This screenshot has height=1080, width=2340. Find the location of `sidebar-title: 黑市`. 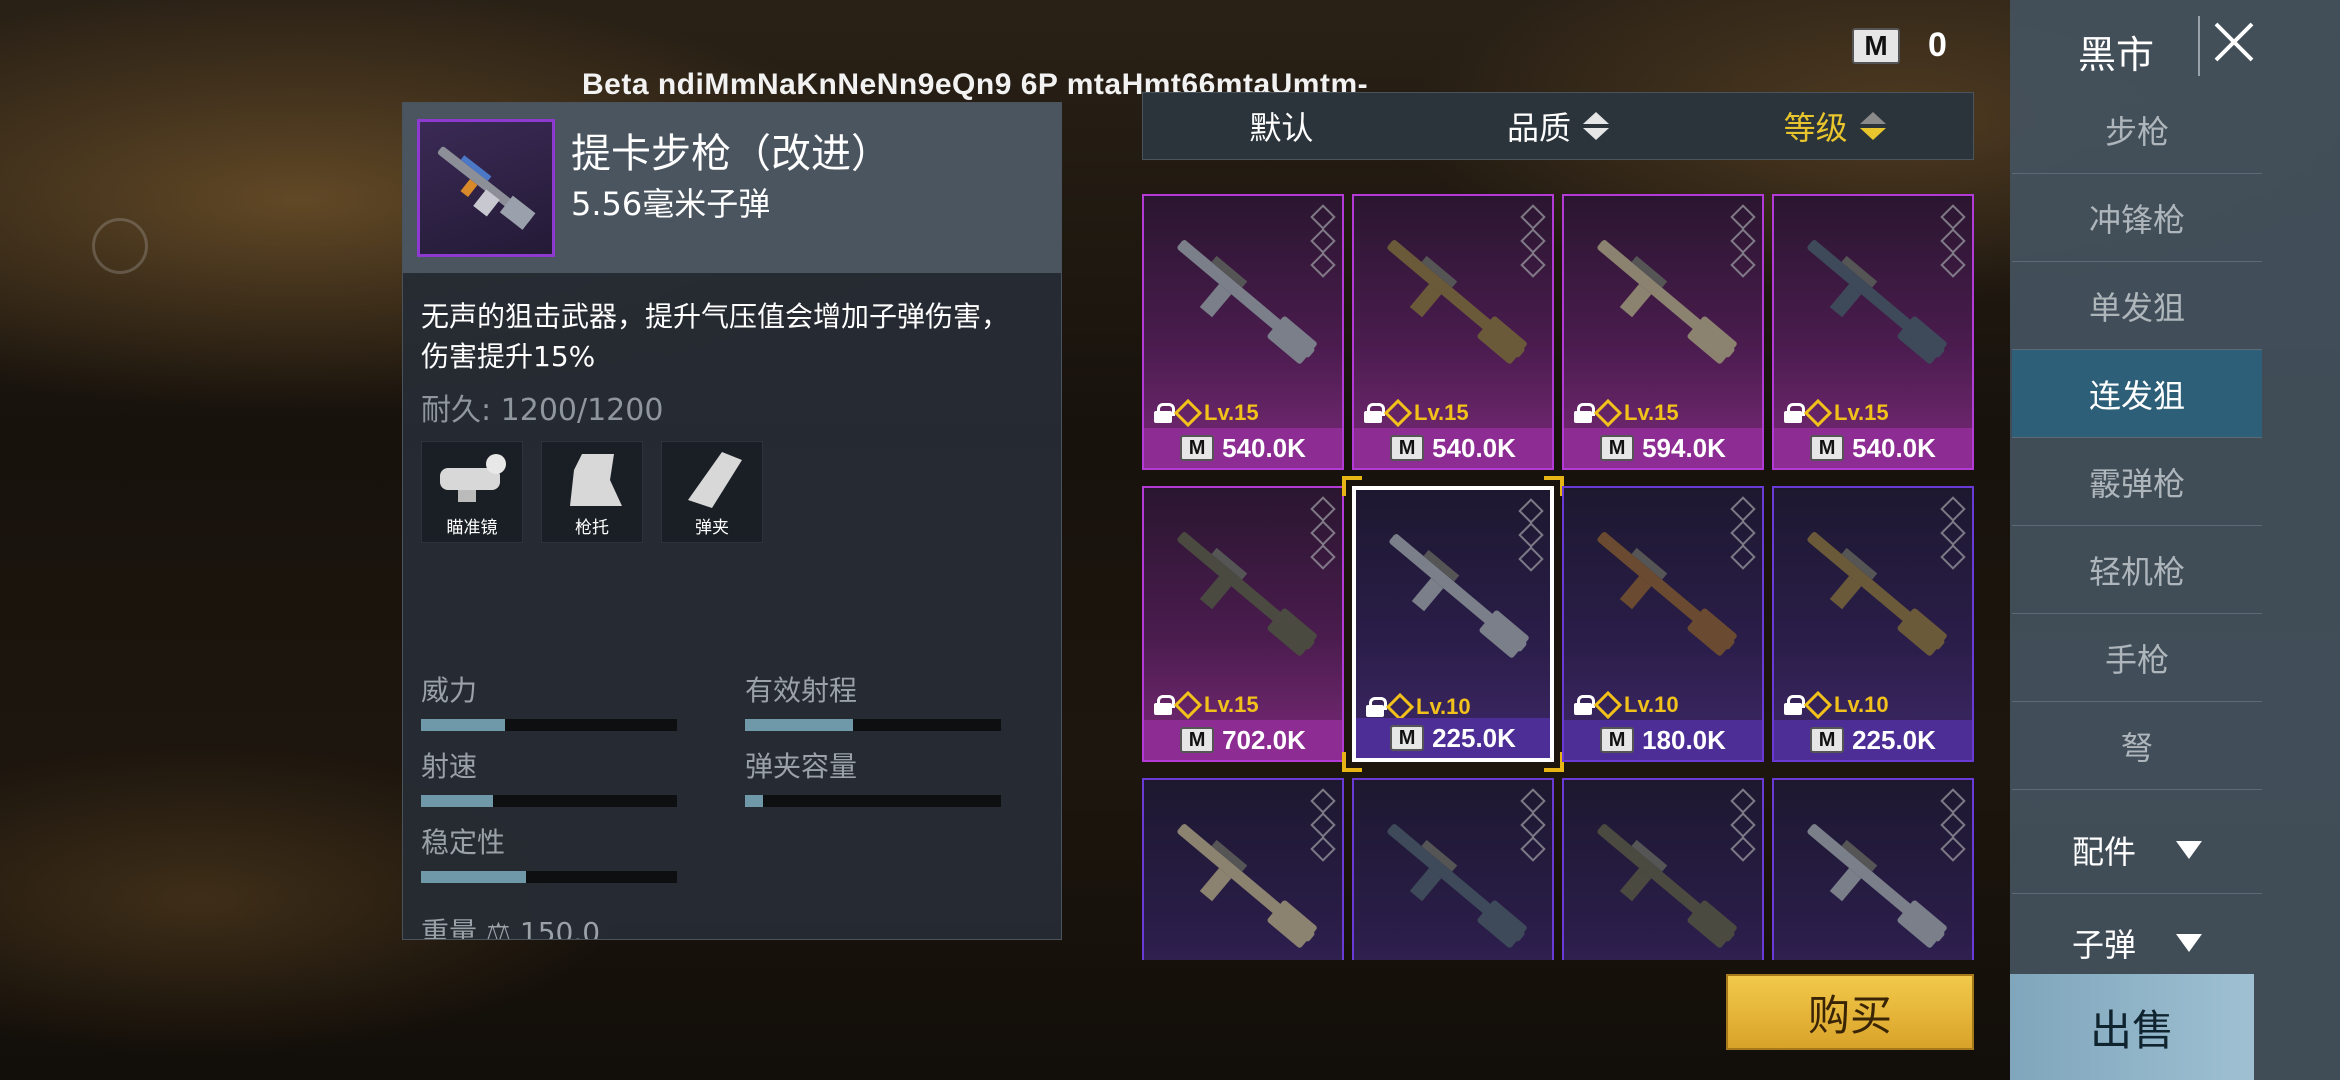

sidebar-title: 黑市 is located at coordinates (2116, 55).